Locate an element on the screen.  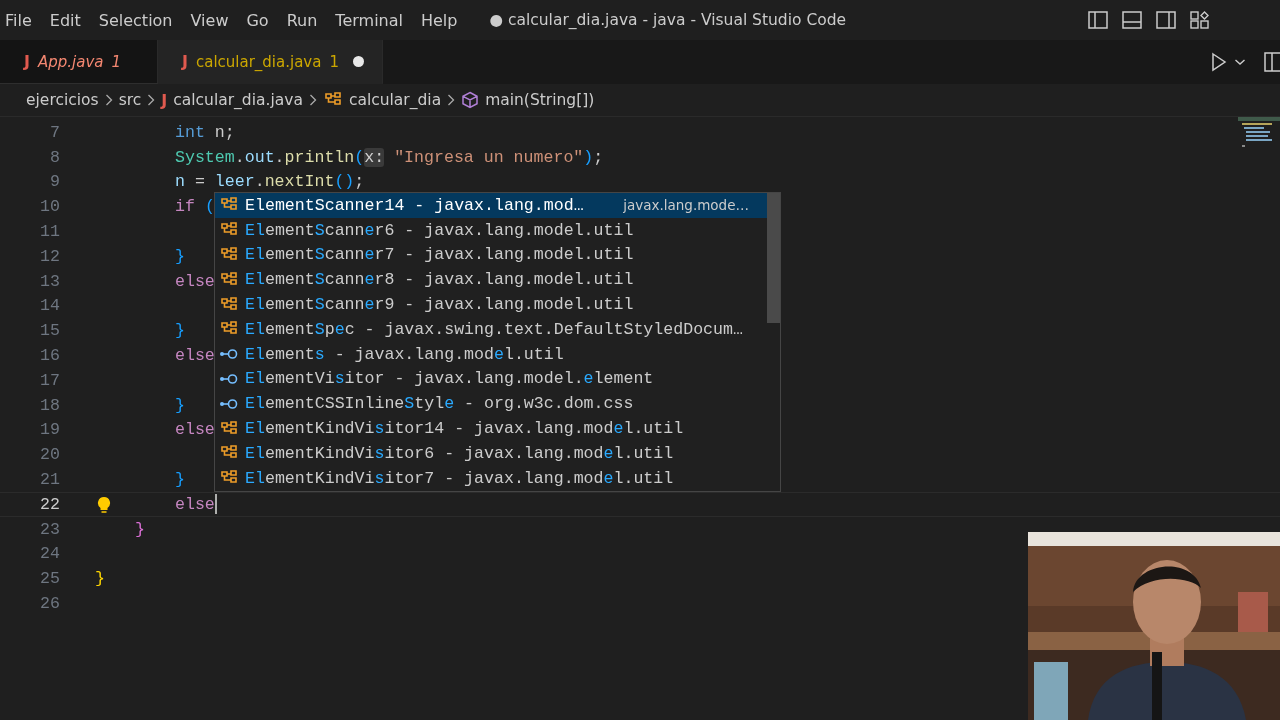
menu-item: File is located at coordinates (21, 20).